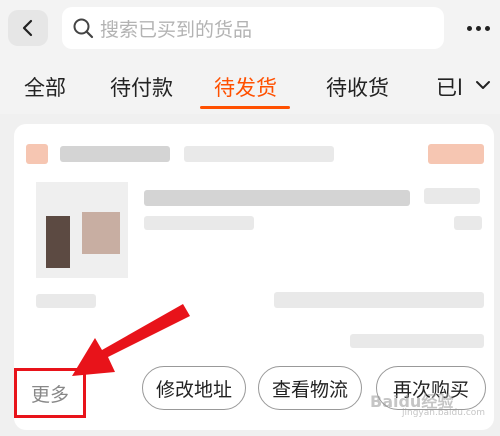  I want to click on watermark-url: jingyan.baidu.com, so click(444, 413).